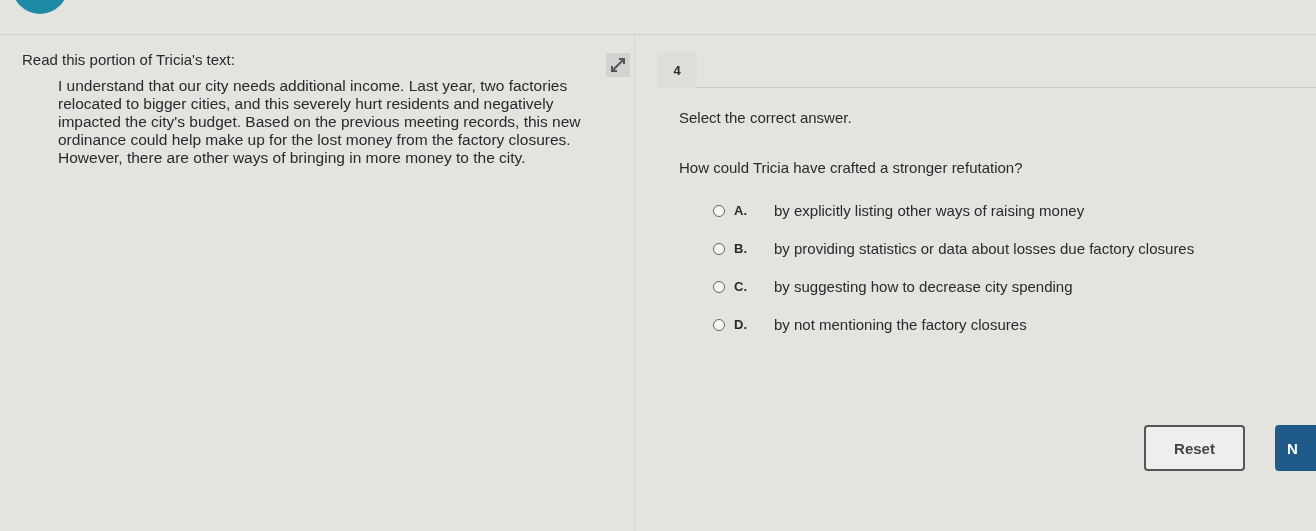 This screenshot has height=531, width=1316. What do you see at coordinates (128, 59) in the screenshot?
I see `passage-heading: Read this portion of Tricia's text:` at bounding box center [128, 59].